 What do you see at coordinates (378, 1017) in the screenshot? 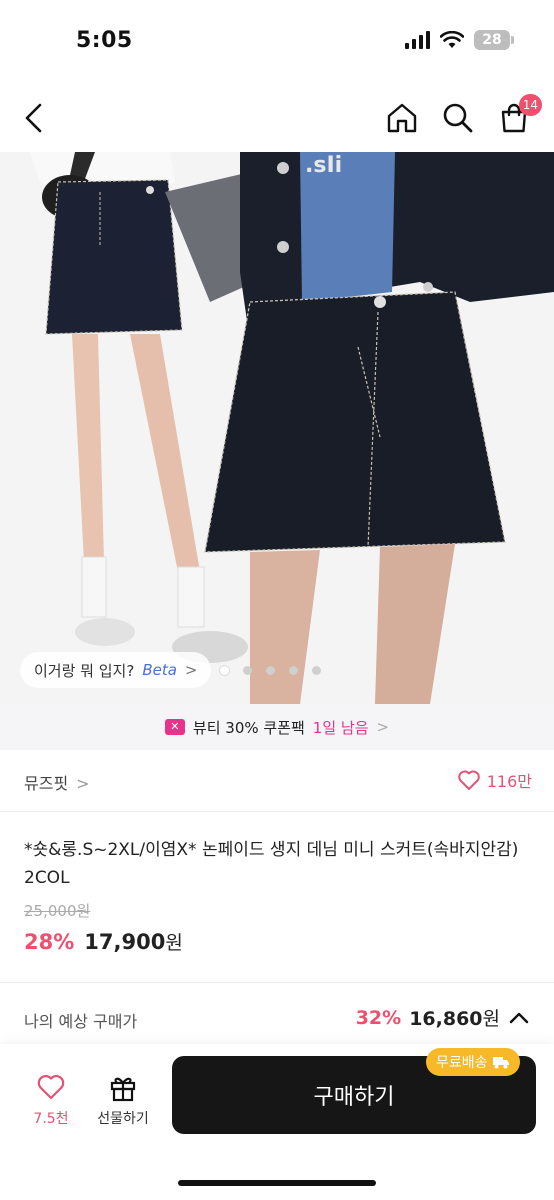
I see `expected-discount: 32%` at bounding box center [378, 1017].